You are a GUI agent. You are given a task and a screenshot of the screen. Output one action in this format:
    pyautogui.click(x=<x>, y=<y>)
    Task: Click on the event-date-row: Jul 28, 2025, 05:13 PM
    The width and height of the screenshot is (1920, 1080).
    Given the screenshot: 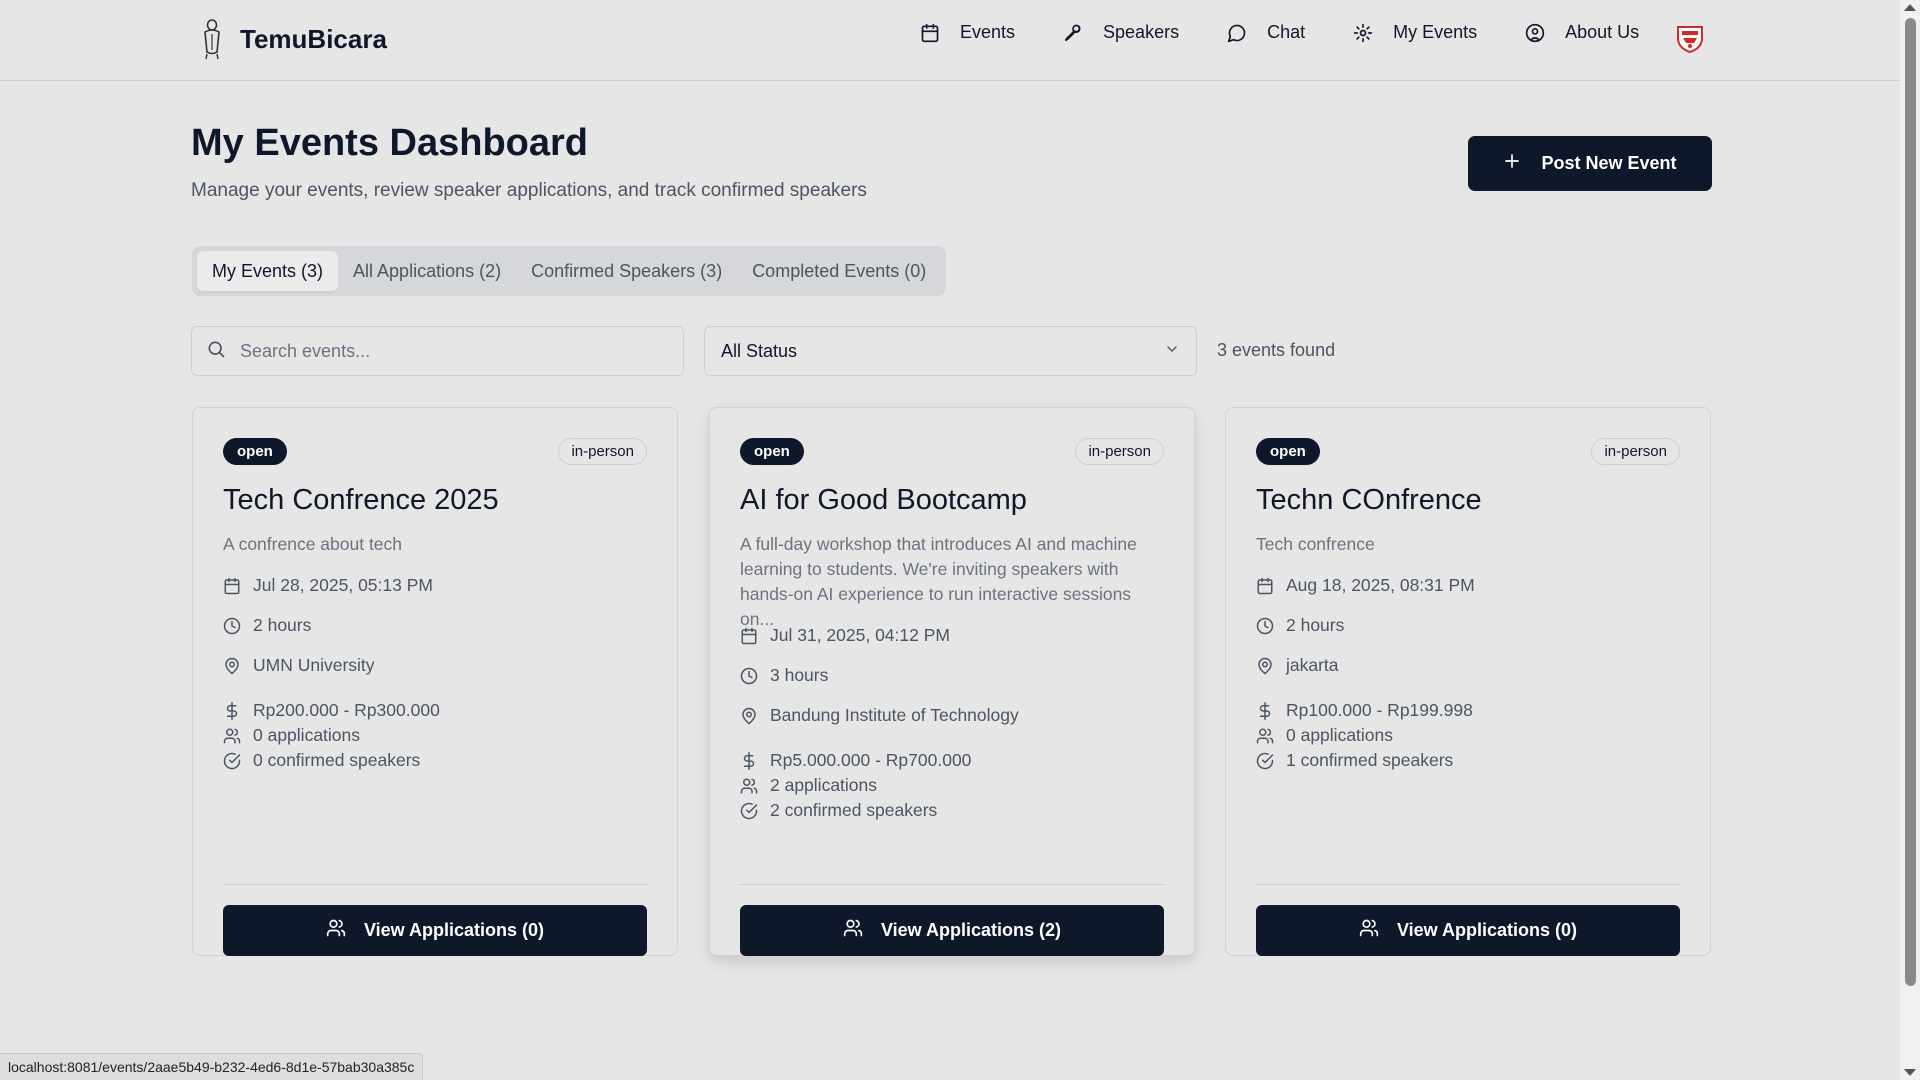 What is the action you would take?
    pyautogui.click(x=328, y=585)
    